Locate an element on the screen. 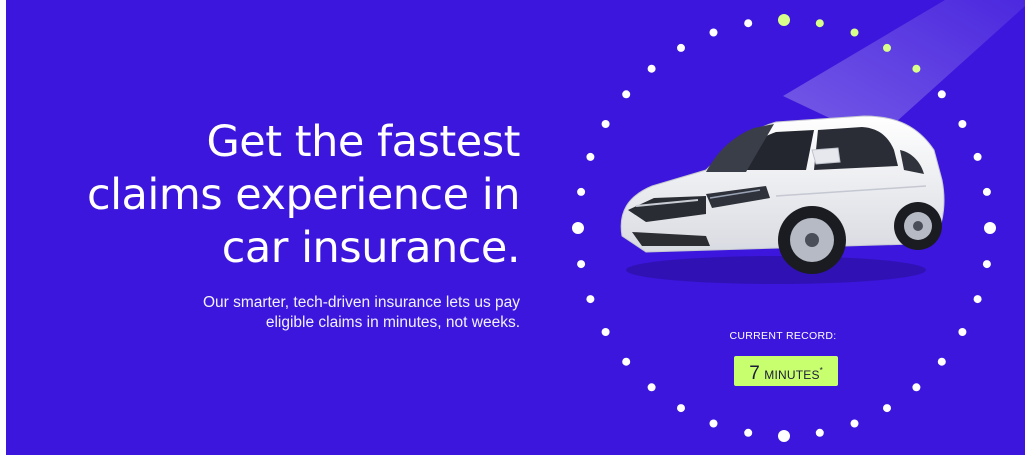  record-footnote-mark: * is located at coordinates (821, 370).